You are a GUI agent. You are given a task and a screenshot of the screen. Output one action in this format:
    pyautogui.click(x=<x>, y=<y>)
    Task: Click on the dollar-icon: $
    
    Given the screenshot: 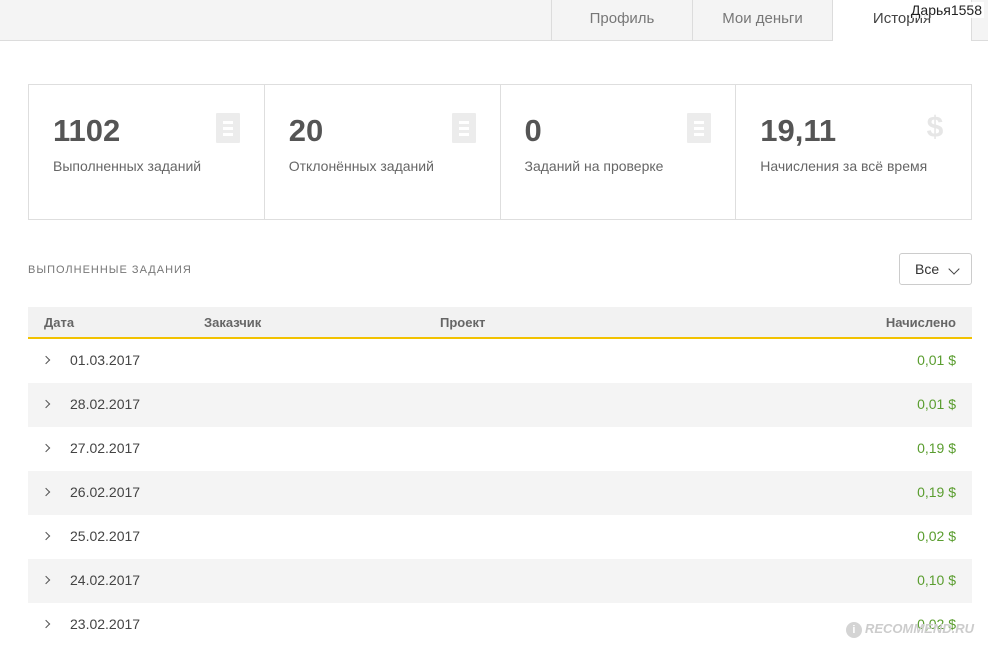 What is the action you would take?
    pyautogui.click(x=935, y=127)
    